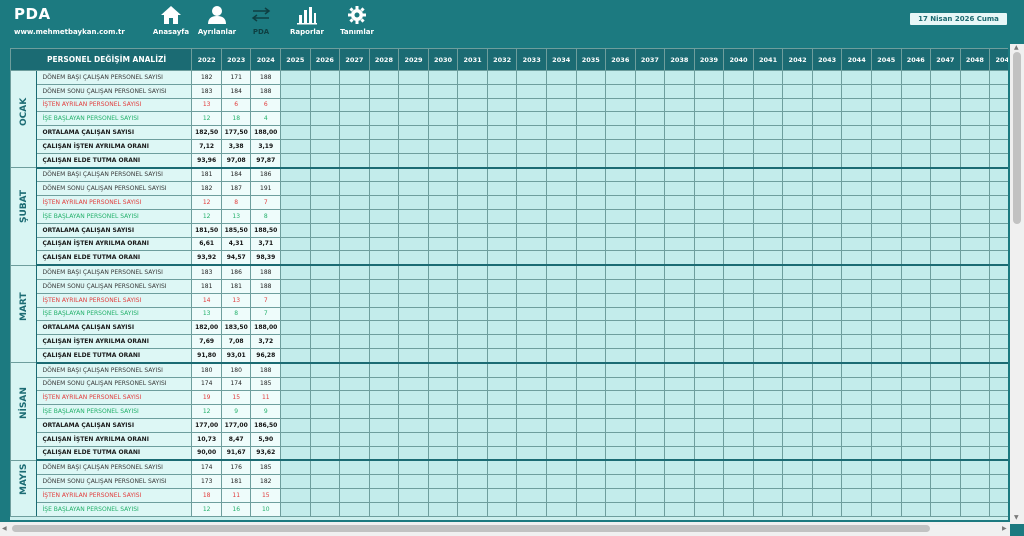 Image resolution: width=1024 pixels, height=536 pixels. What do you see at coordinates (471, 528) in the screenshot?
I see `horizontal-scroll-thumb` at bounding box center [471, 528].